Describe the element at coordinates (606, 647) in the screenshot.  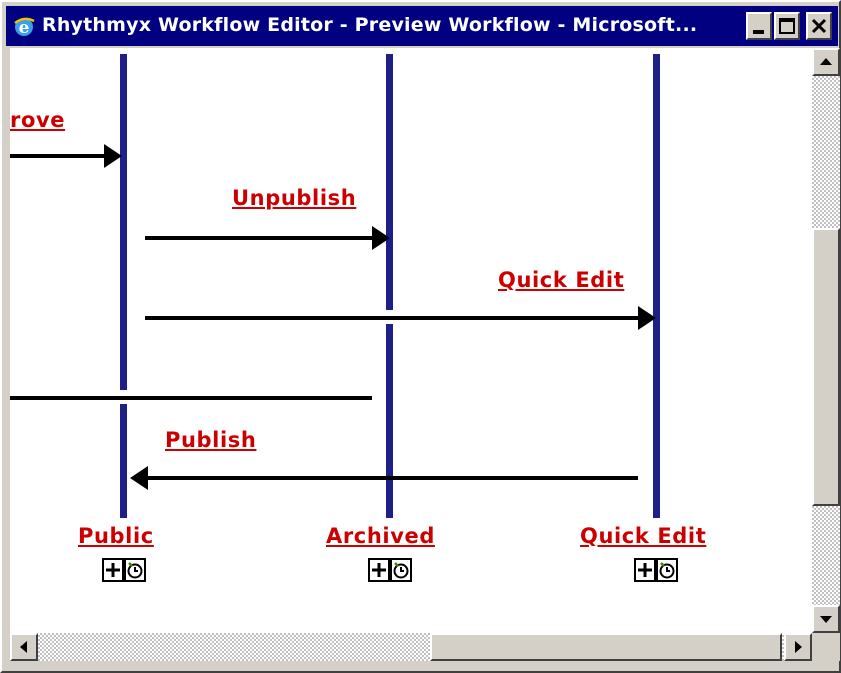
I see `horizontal-scroll-thumb` at that location.